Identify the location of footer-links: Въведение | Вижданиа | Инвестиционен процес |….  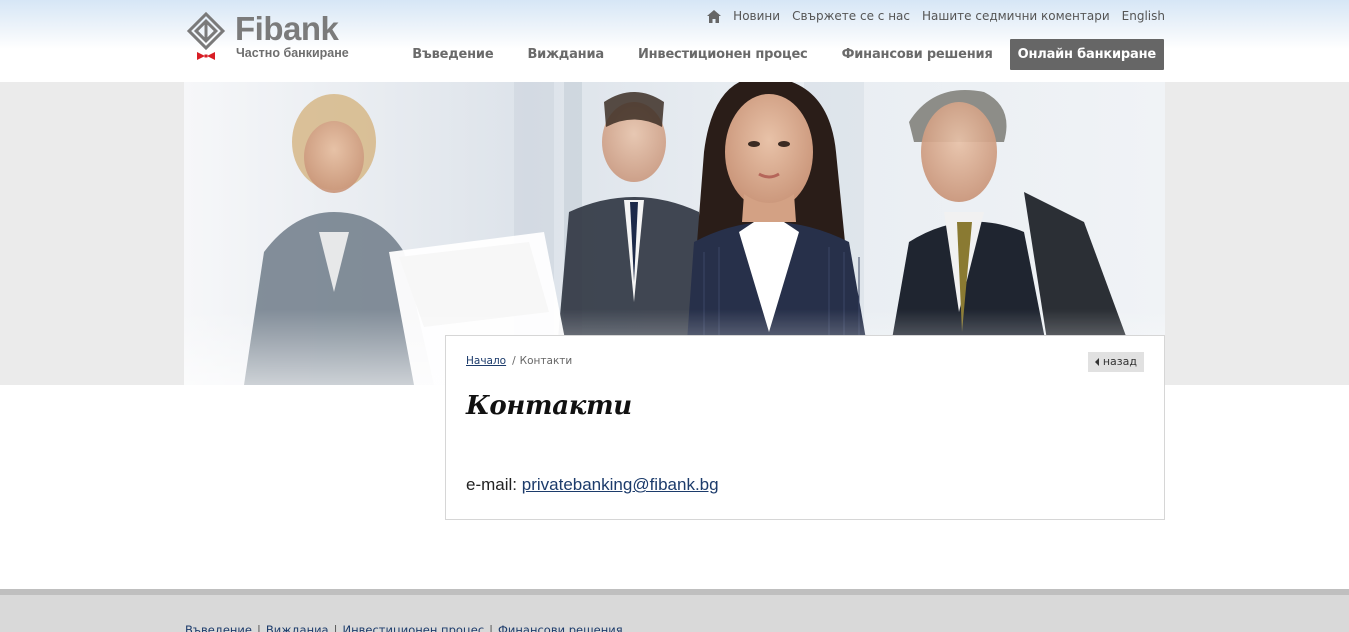
(404, 627).